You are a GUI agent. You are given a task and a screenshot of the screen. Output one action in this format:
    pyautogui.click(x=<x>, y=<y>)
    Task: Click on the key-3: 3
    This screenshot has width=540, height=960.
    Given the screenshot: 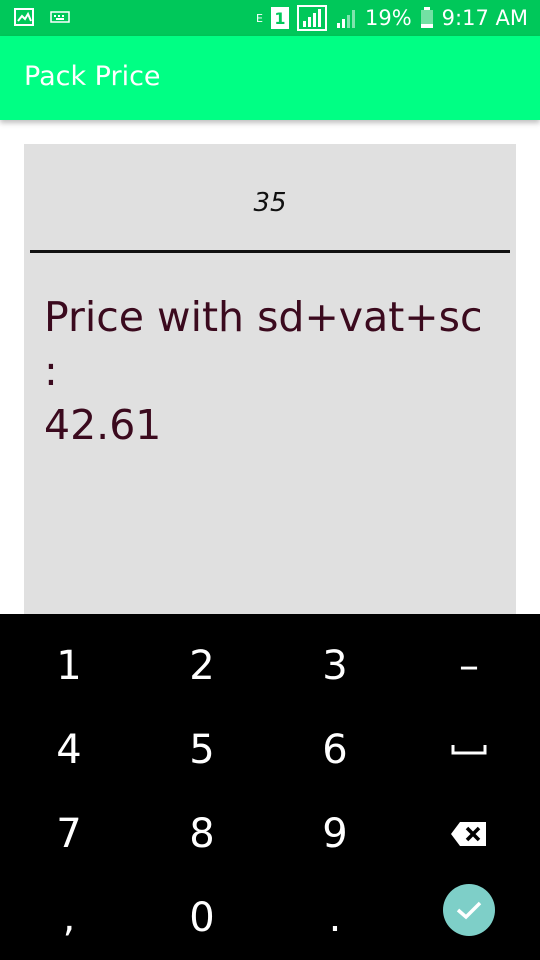 What is the action you would take?
    pyautogui.click(x=335, y=666)
    